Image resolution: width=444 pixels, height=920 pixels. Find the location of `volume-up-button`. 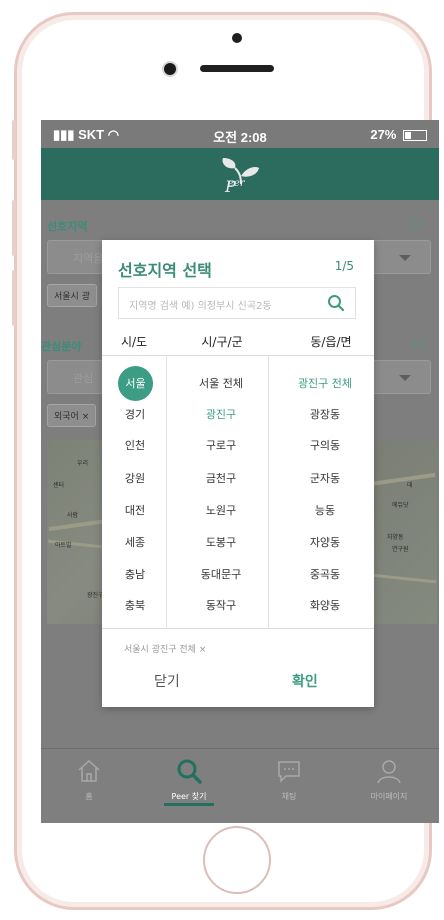

volume-up-button is located at coordinates (14, 228).